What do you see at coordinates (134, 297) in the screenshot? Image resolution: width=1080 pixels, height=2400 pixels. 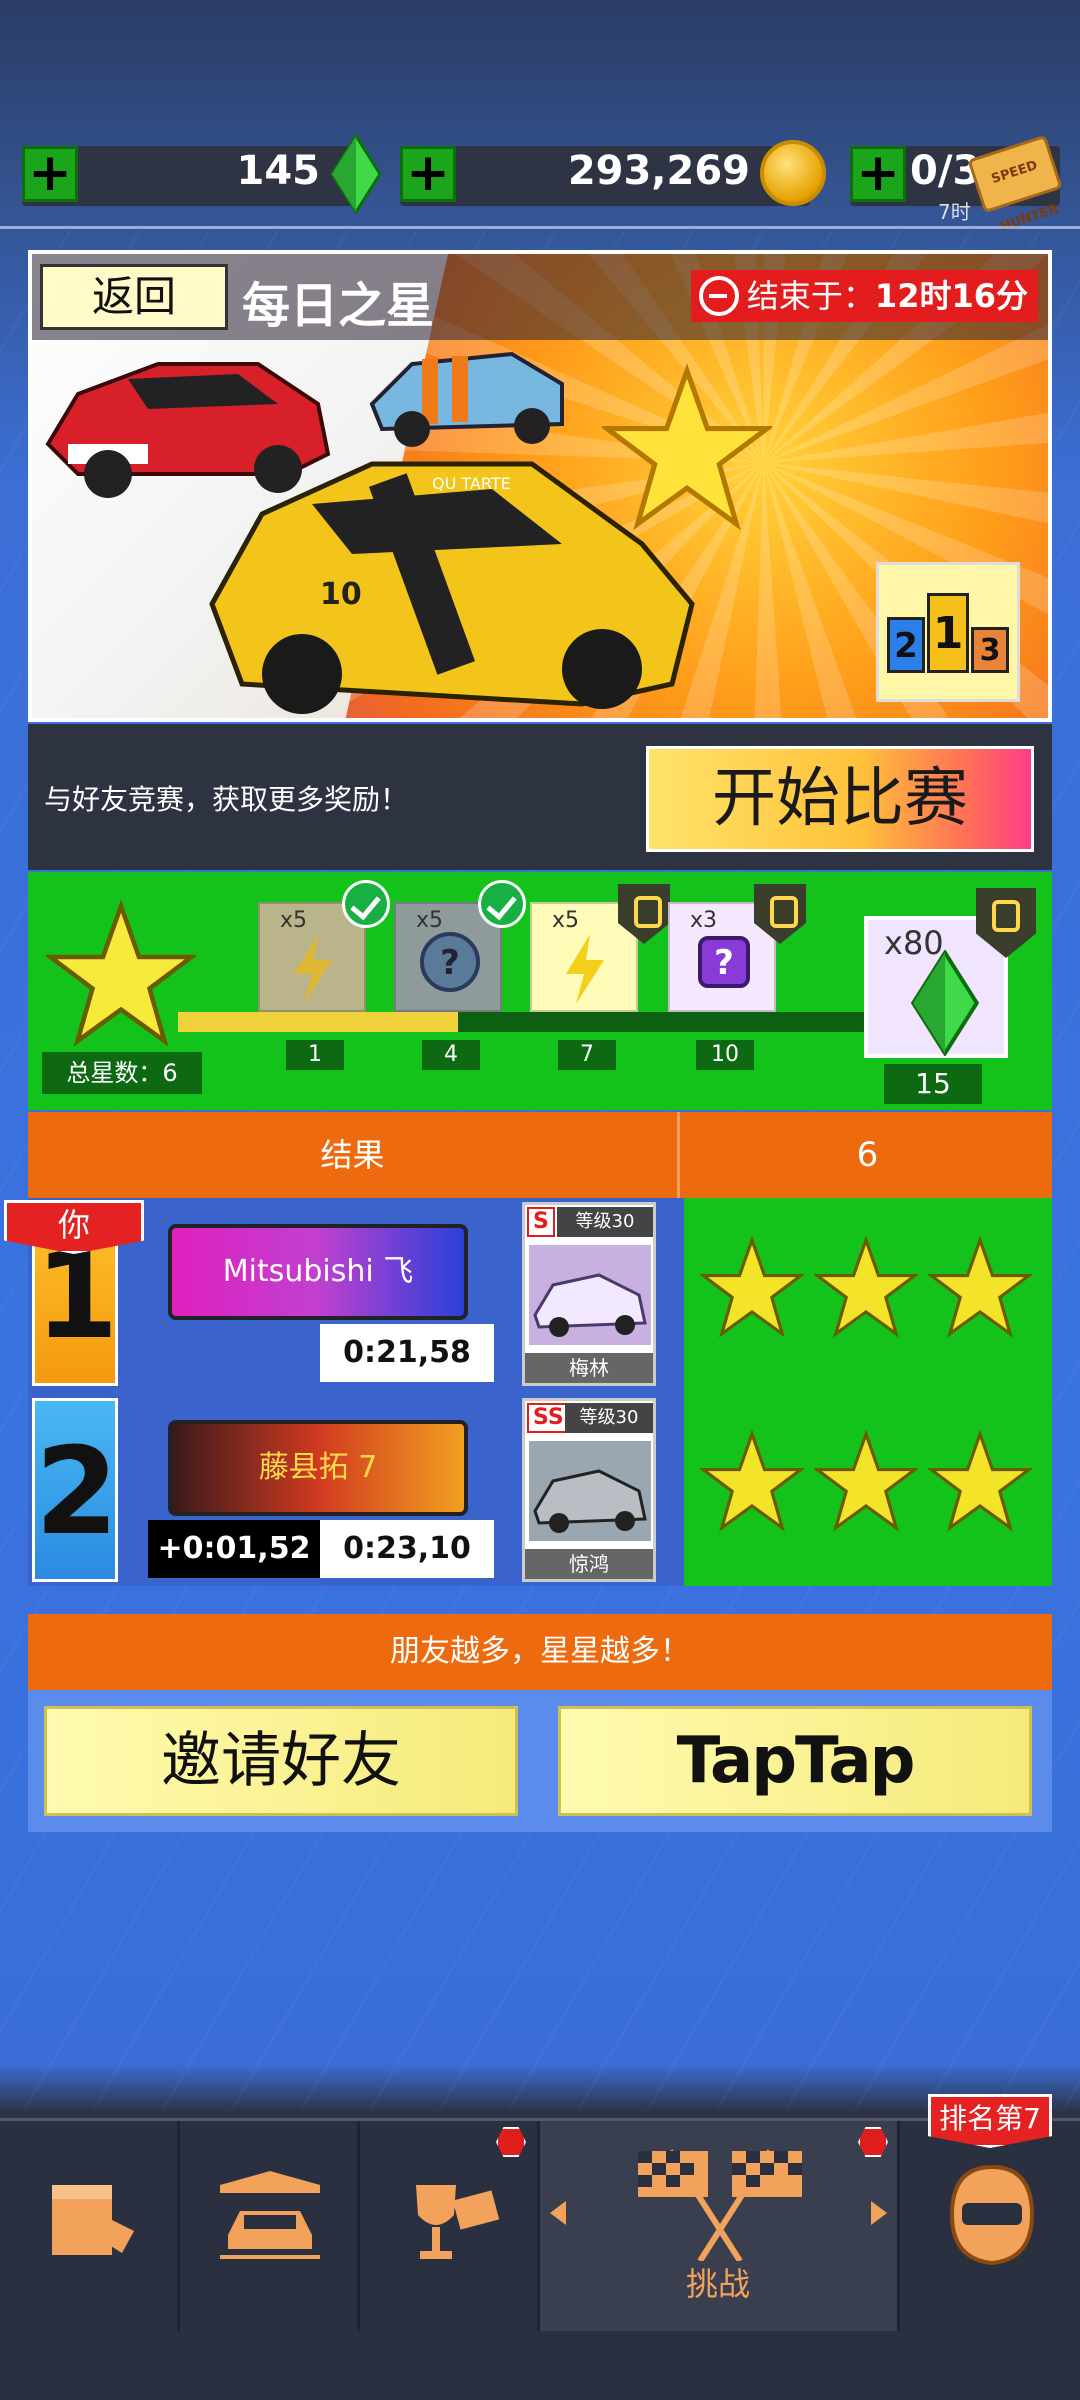 I see `back-button: 返回` at bounding box center [134, 297].